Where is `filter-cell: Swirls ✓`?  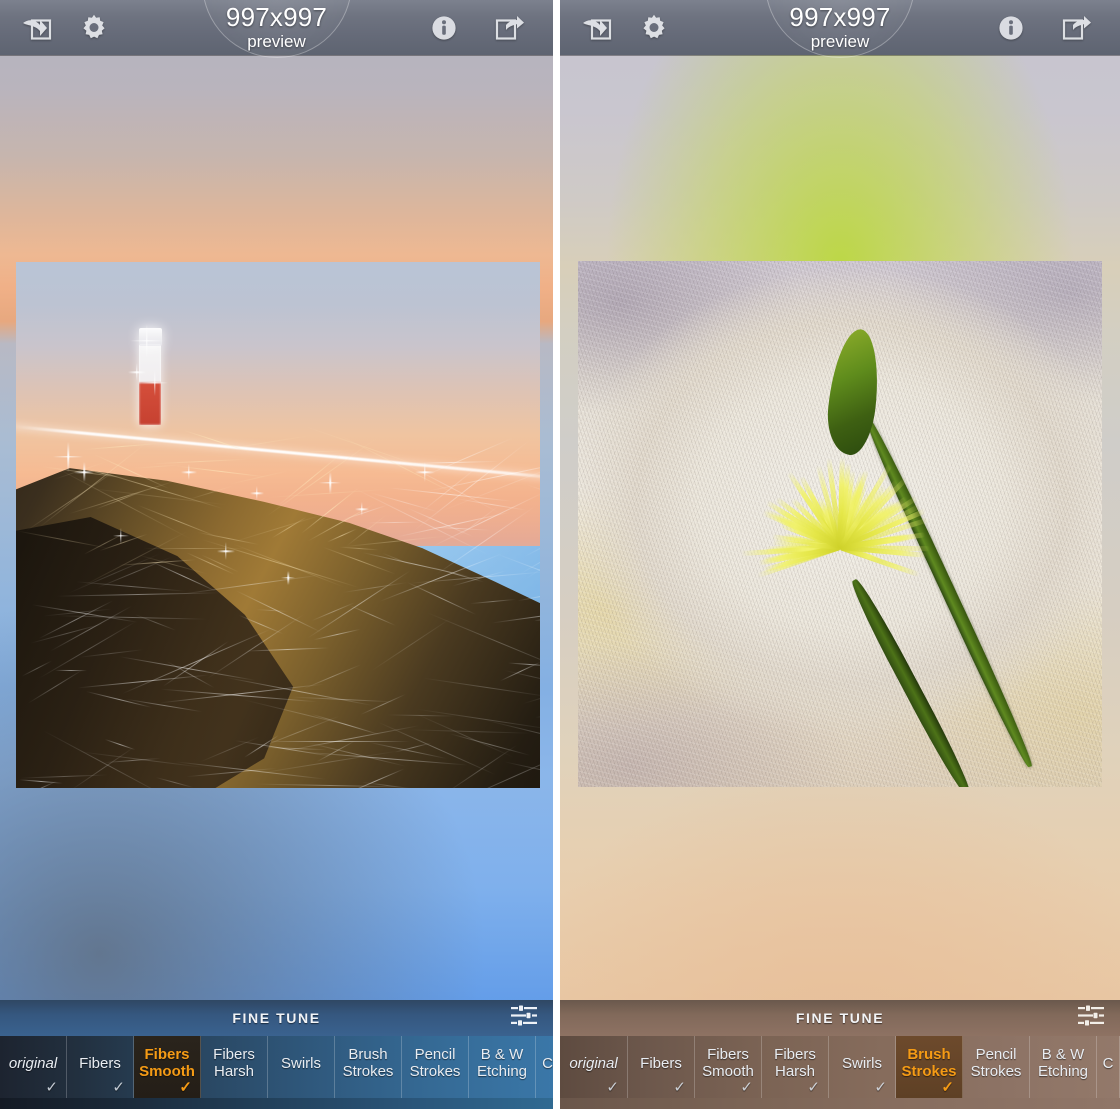
filter-cell: Swirls ✓ is located at coordinates (862, 1067).